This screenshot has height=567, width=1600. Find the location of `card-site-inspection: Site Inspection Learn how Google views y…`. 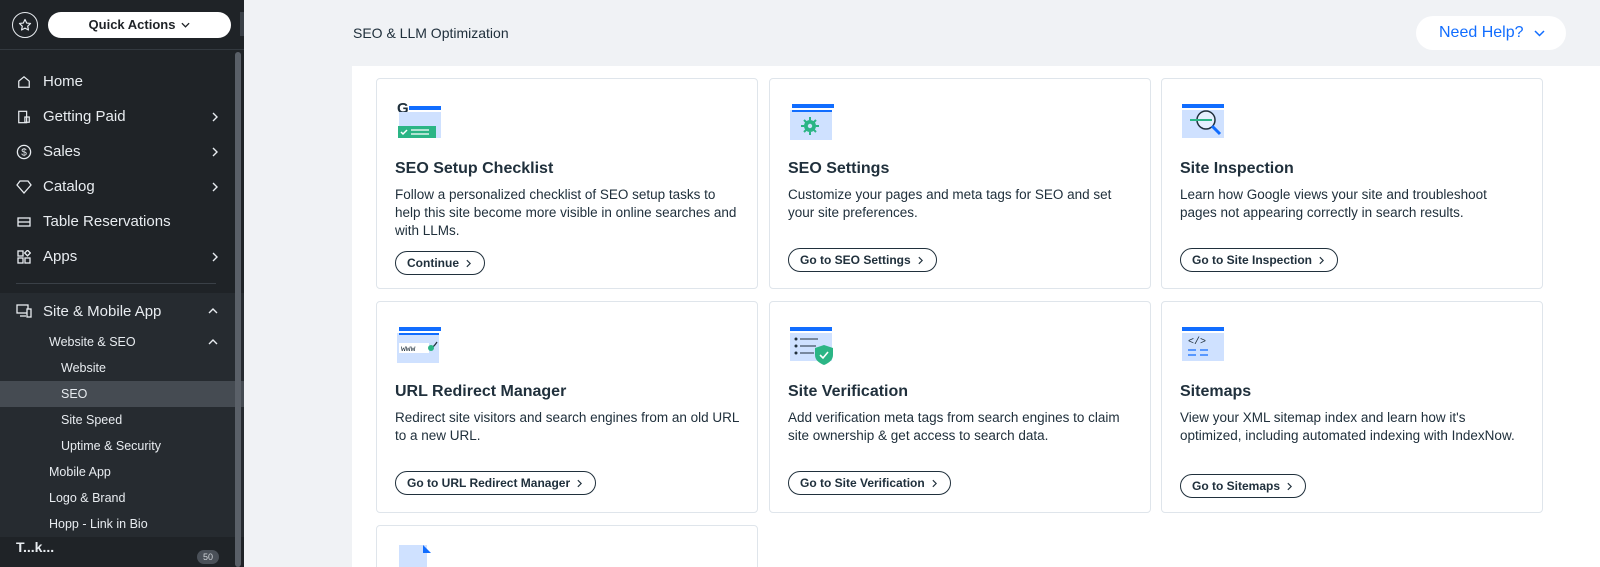

card-site-inspection: Site Inspection Learn how Google views y… is located at coordinates (1352, 183).